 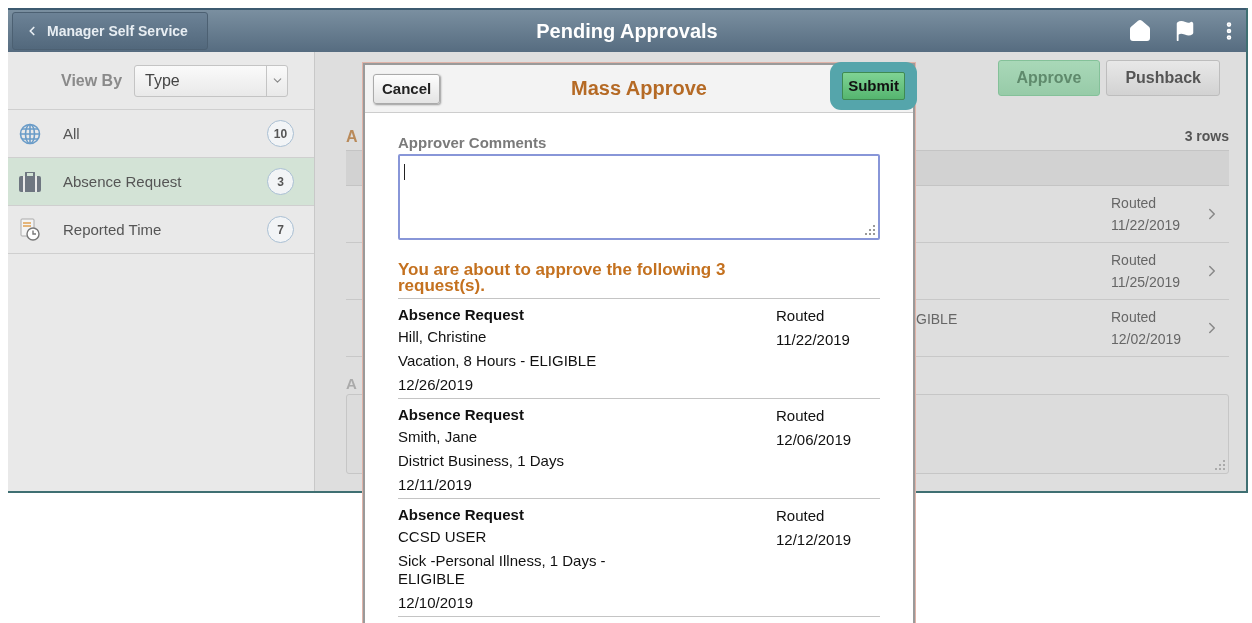 I want to click on employee-name: Smith, Jane, so click(x=438, y=437).